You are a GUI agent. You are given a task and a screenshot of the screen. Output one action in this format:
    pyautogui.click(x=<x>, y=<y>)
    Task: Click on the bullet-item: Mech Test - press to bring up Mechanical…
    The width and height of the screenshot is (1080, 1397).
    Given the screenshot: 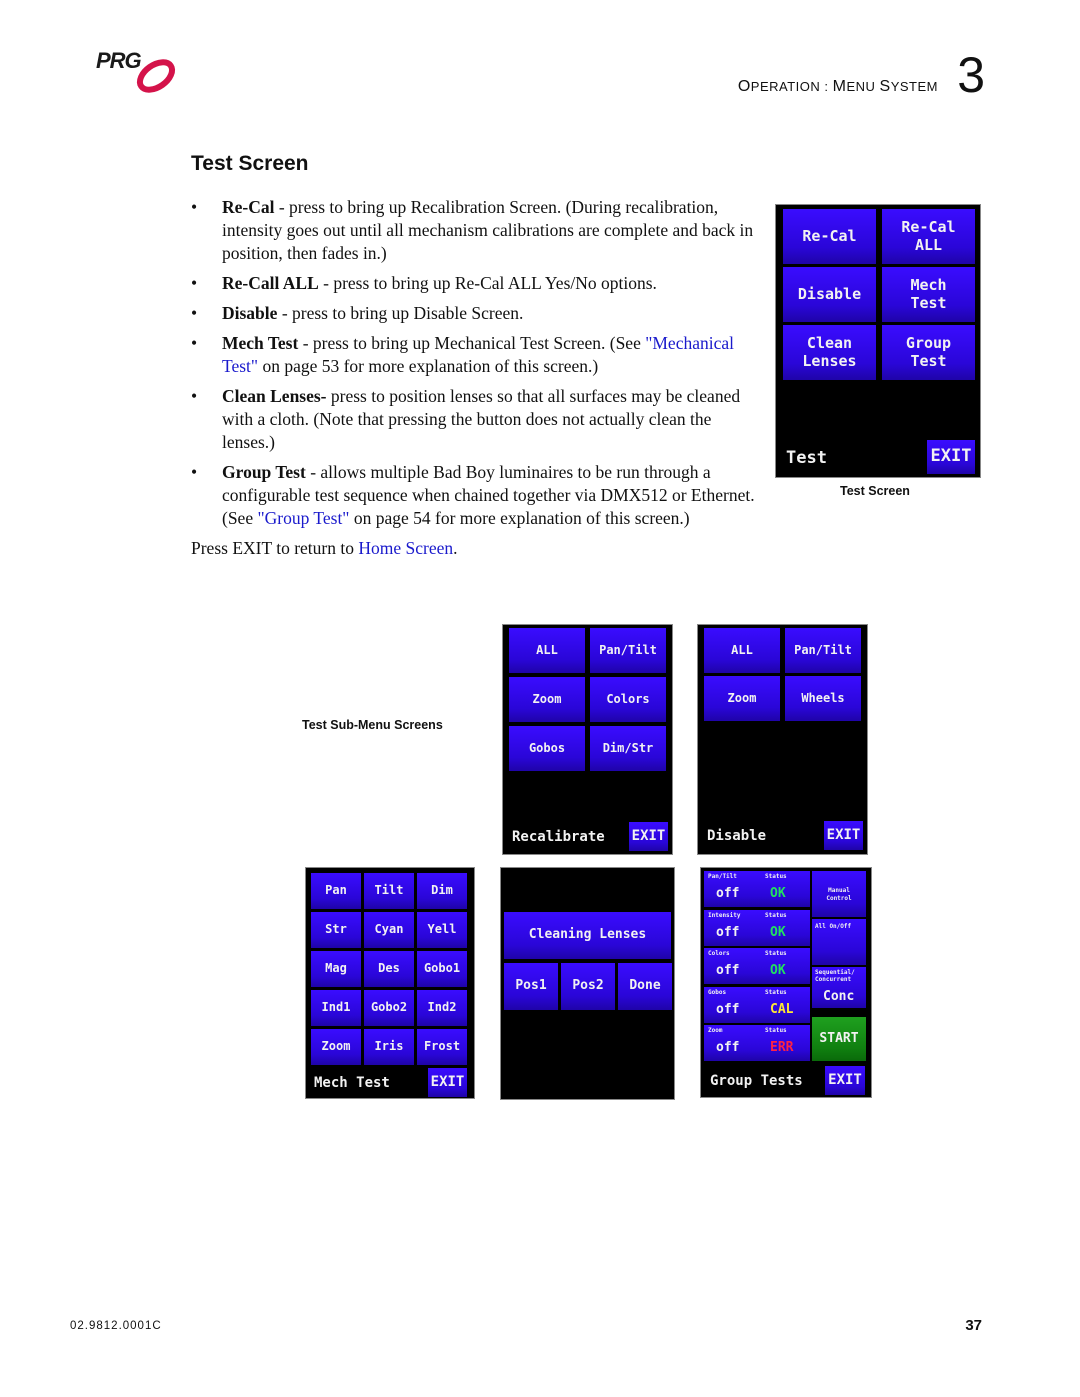 What is the action you would take?
    pyautogui.click(x=478, y=355)
    